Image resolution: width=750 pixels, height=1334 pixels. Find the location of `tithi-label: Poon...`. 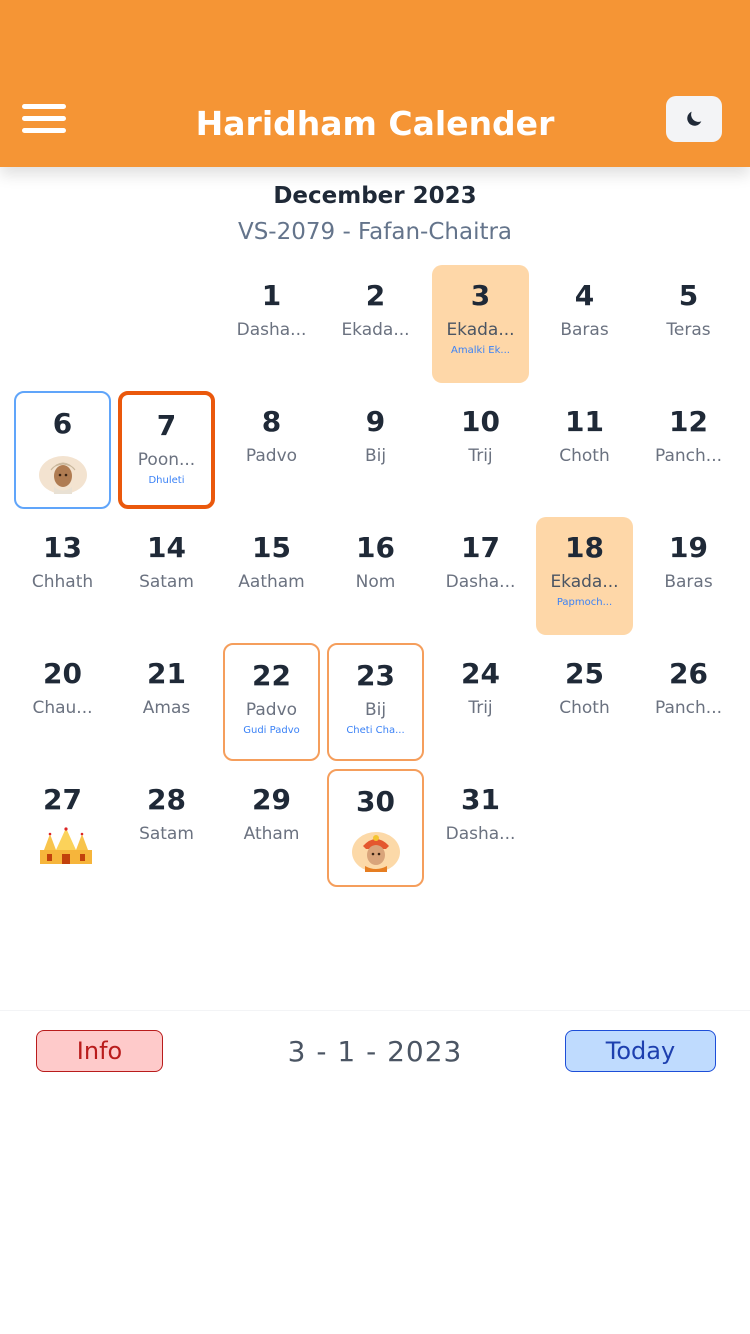

tithi-label: Poon... is located at coordinates (166, 460).